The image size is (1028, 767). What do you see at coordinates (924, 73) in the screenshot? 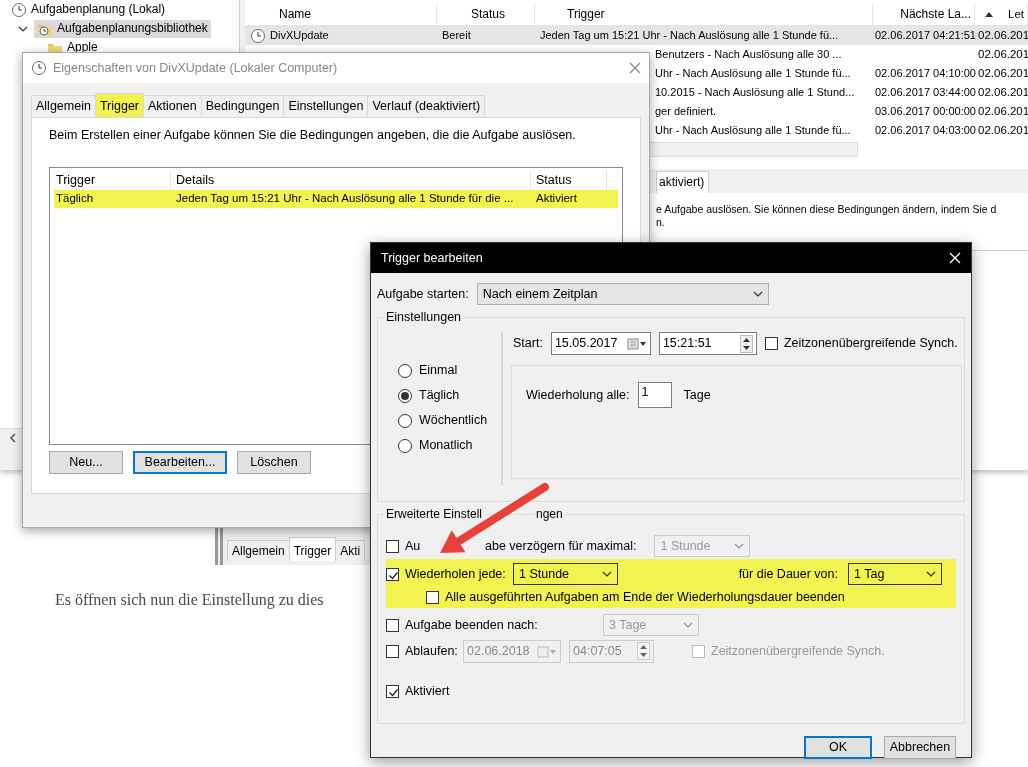
I see `table-cell-text: 02.06.2017 04:10:00` at bounding box center [924, 73].